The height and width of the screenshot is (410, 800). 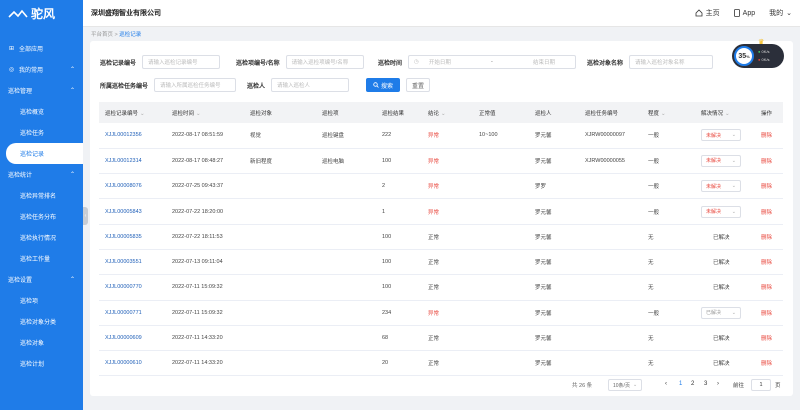 What do you see at coordinates (440, 62) in the screenshot?
I see `start-date: 开始日期` at bounding box center [440, 62].